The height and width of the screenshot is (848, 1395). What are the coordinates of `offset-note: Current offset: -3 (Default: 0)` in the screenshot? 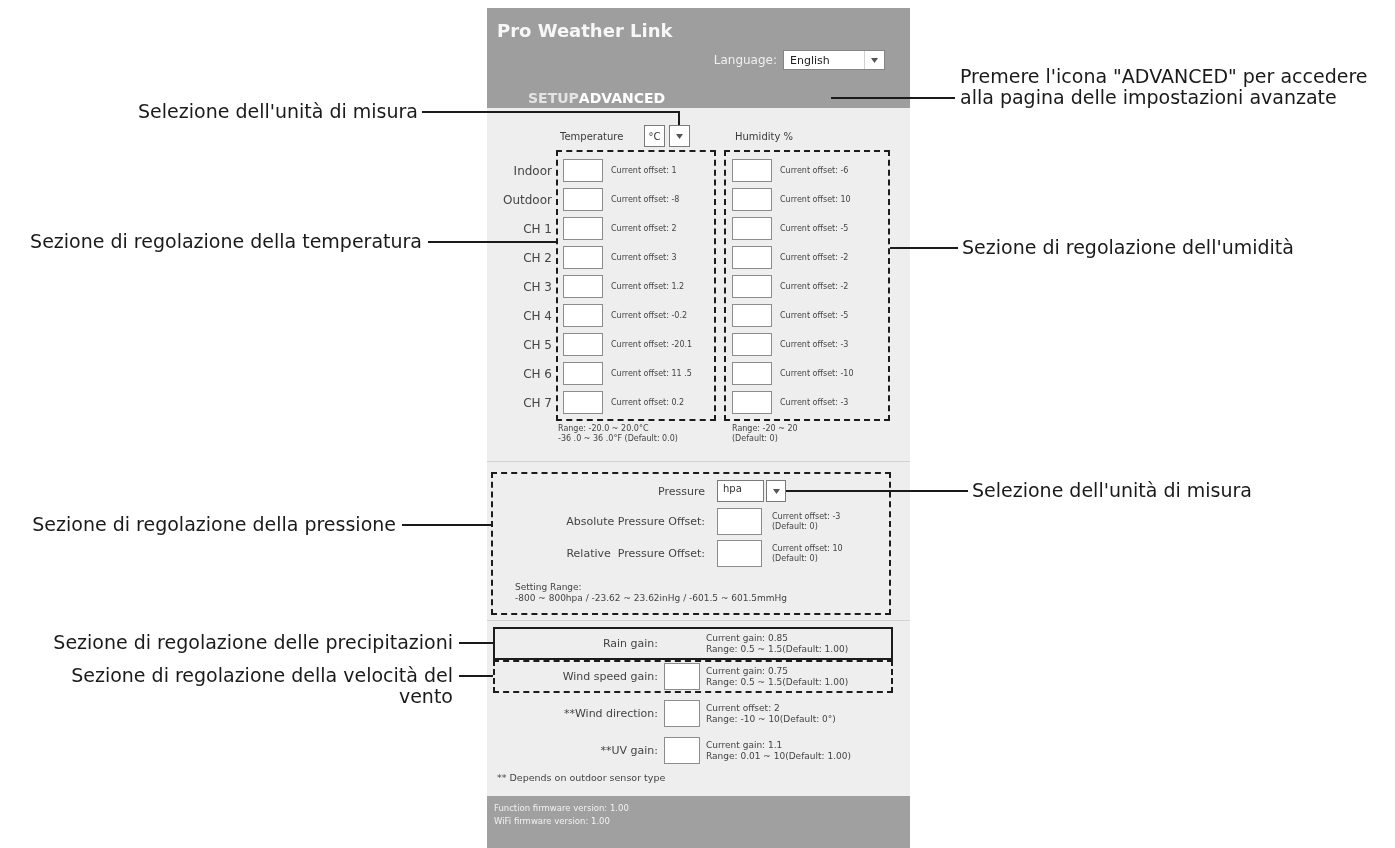 It's located at (806, 521).